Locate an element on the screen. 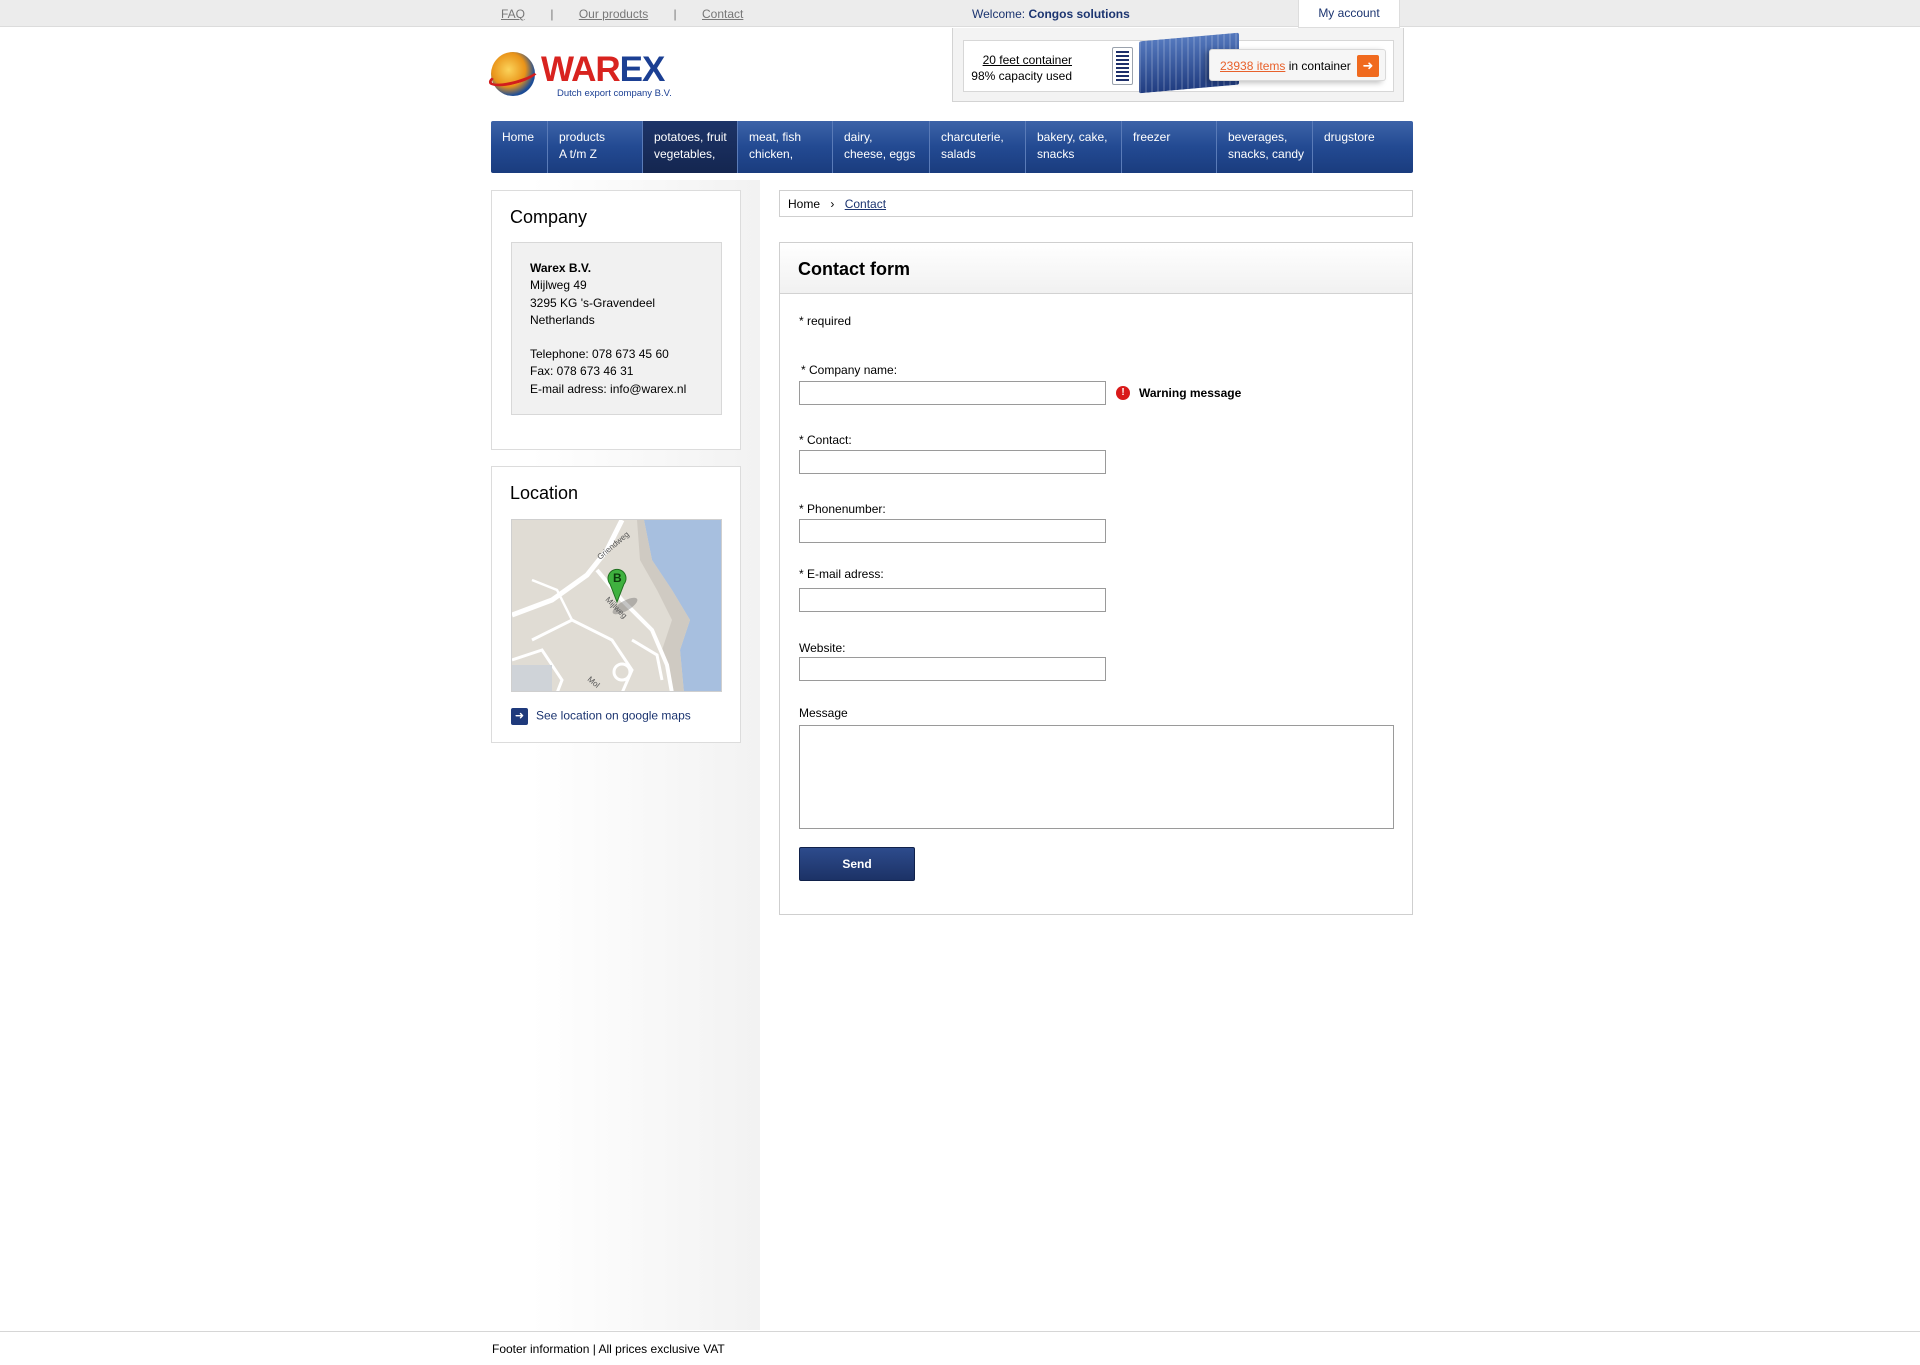 Image resolution: width=1920 pixels, height=1365 pixels. welcome-user-name: Congos solutions is located at coordinates (1079, 14).